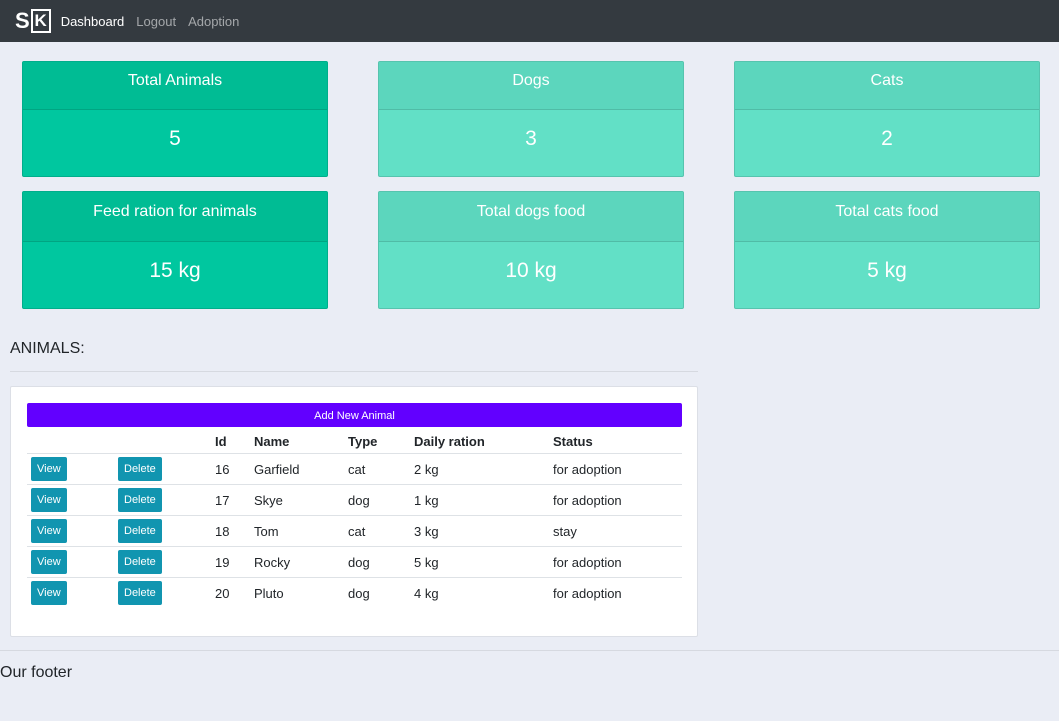 The image size is (1059, 721). What do you see at coordinates (175, 250) in the screenshot?
I see `card-feed-ration: Feed ration for animals 15 kg` at bounding box center [175, 250].